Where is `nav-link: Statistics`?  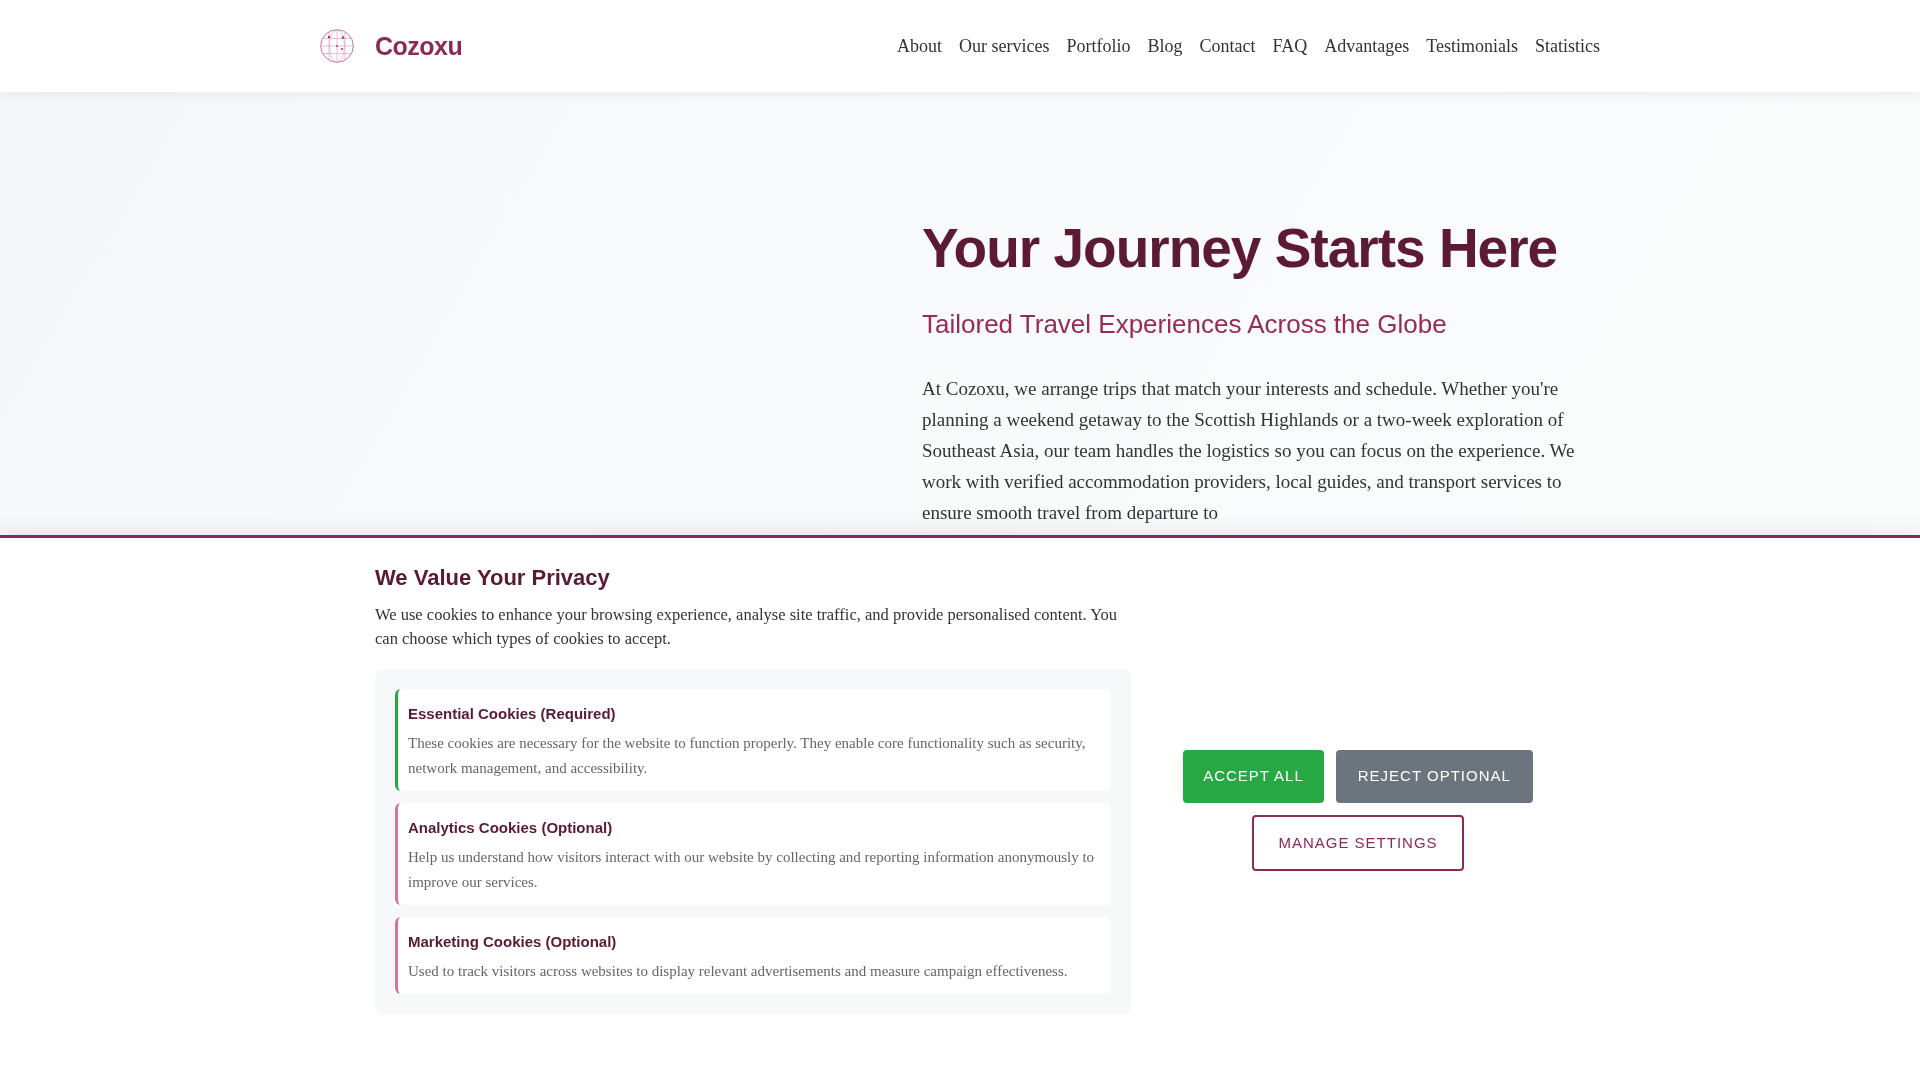 nav-link: Statistics is located at coordinates (1567, 46).